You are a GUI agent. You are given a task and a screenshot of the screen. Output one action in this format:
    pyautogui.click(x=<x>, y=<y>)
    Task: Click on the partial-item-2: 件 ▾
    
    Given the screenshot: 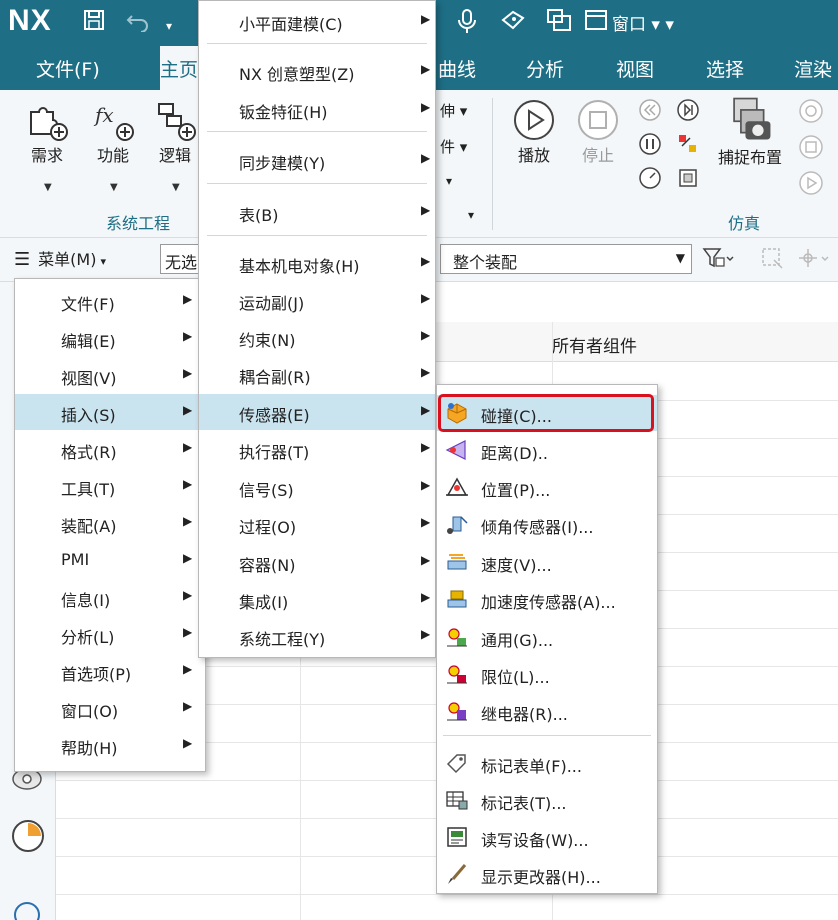 What is the action you would take?
    pyautogui.click(x=453, y=146)
    